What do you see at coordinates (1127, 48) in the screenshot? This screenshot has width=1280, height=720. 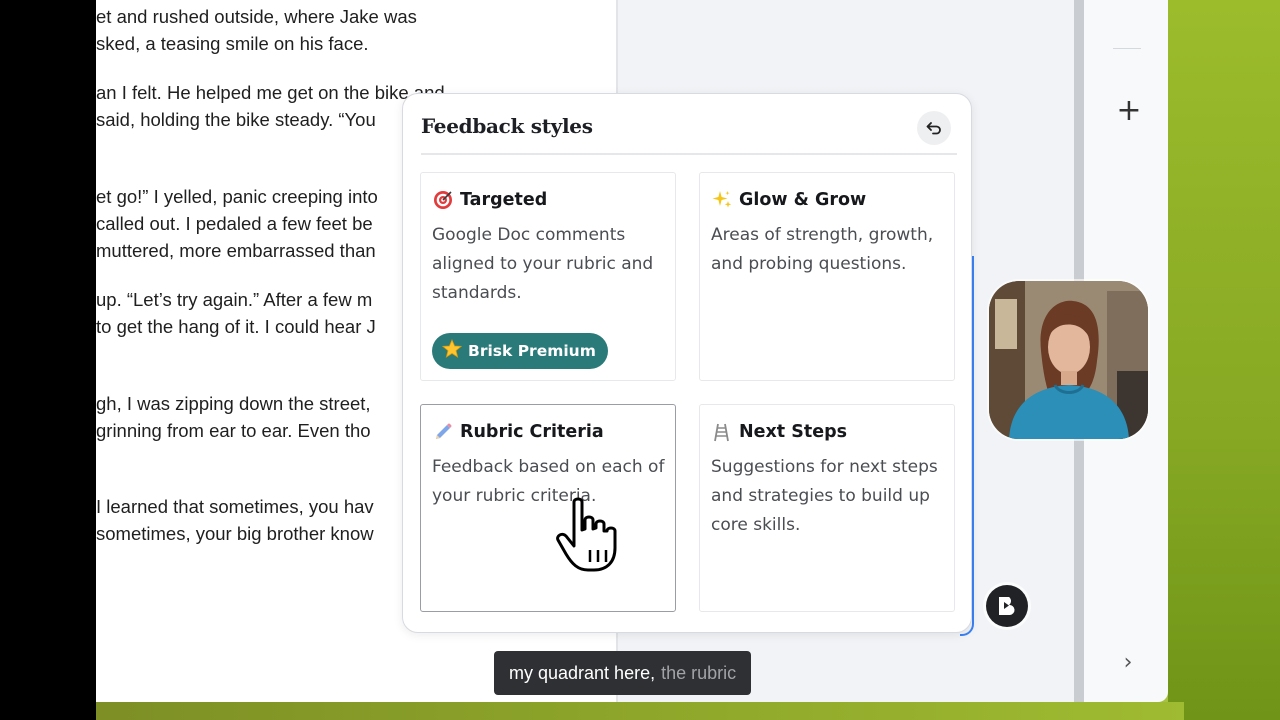 I see `sidebar-divider` at bounding box center [1127, 48].